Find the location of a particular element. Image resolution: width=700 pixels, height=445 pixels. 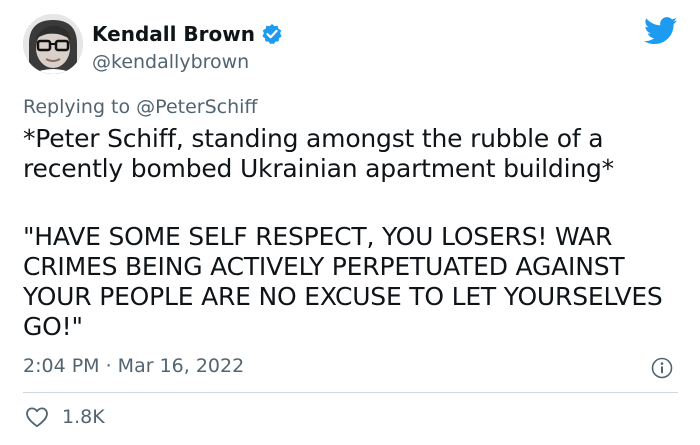

avatar is located at coordinates (53, 44).